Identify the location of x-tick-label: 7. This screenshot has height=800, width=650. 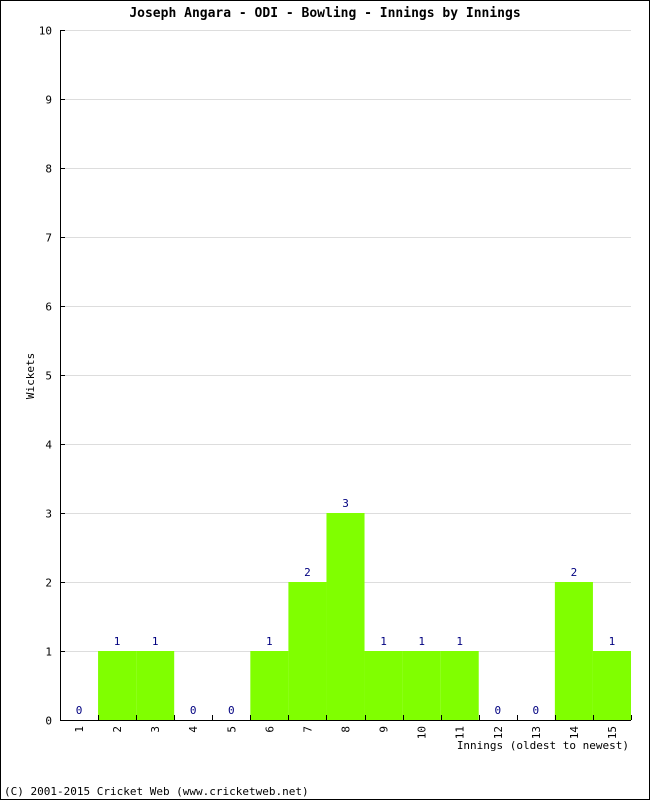
(307, 729).